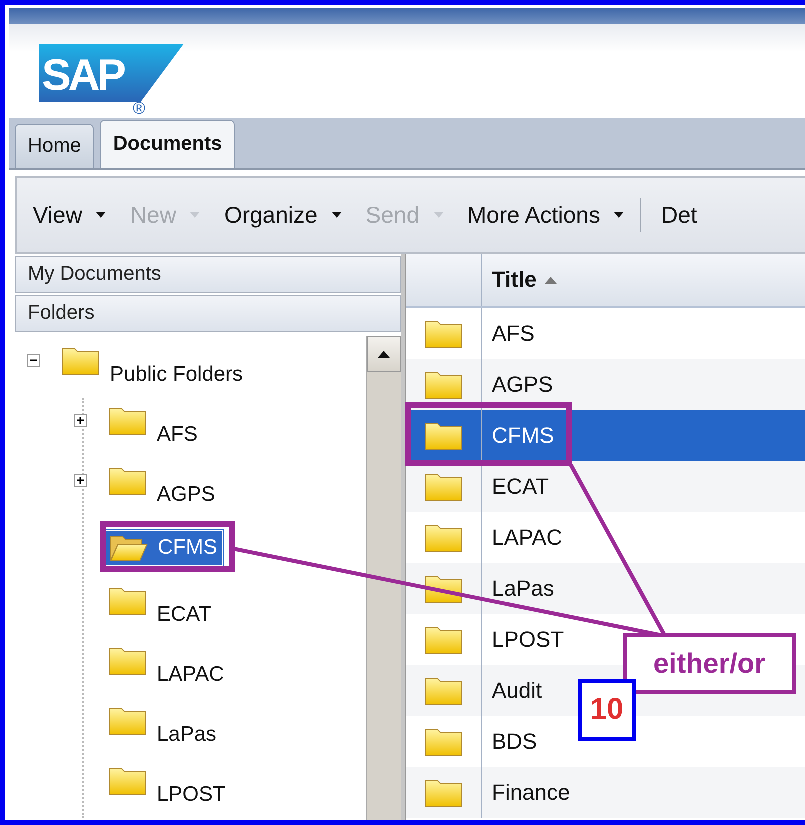 Image resolution: width=805 pixels, height=825 pixels. I want to click on menu-button: Organize, so click(283, 215).